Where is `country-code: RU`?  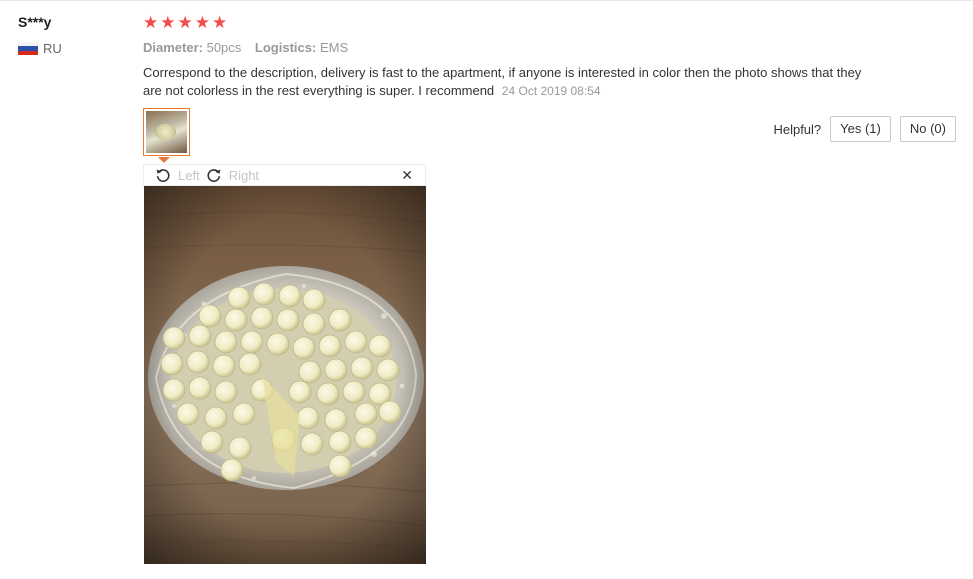 country-code: RU is located at coordinates (52, 48).